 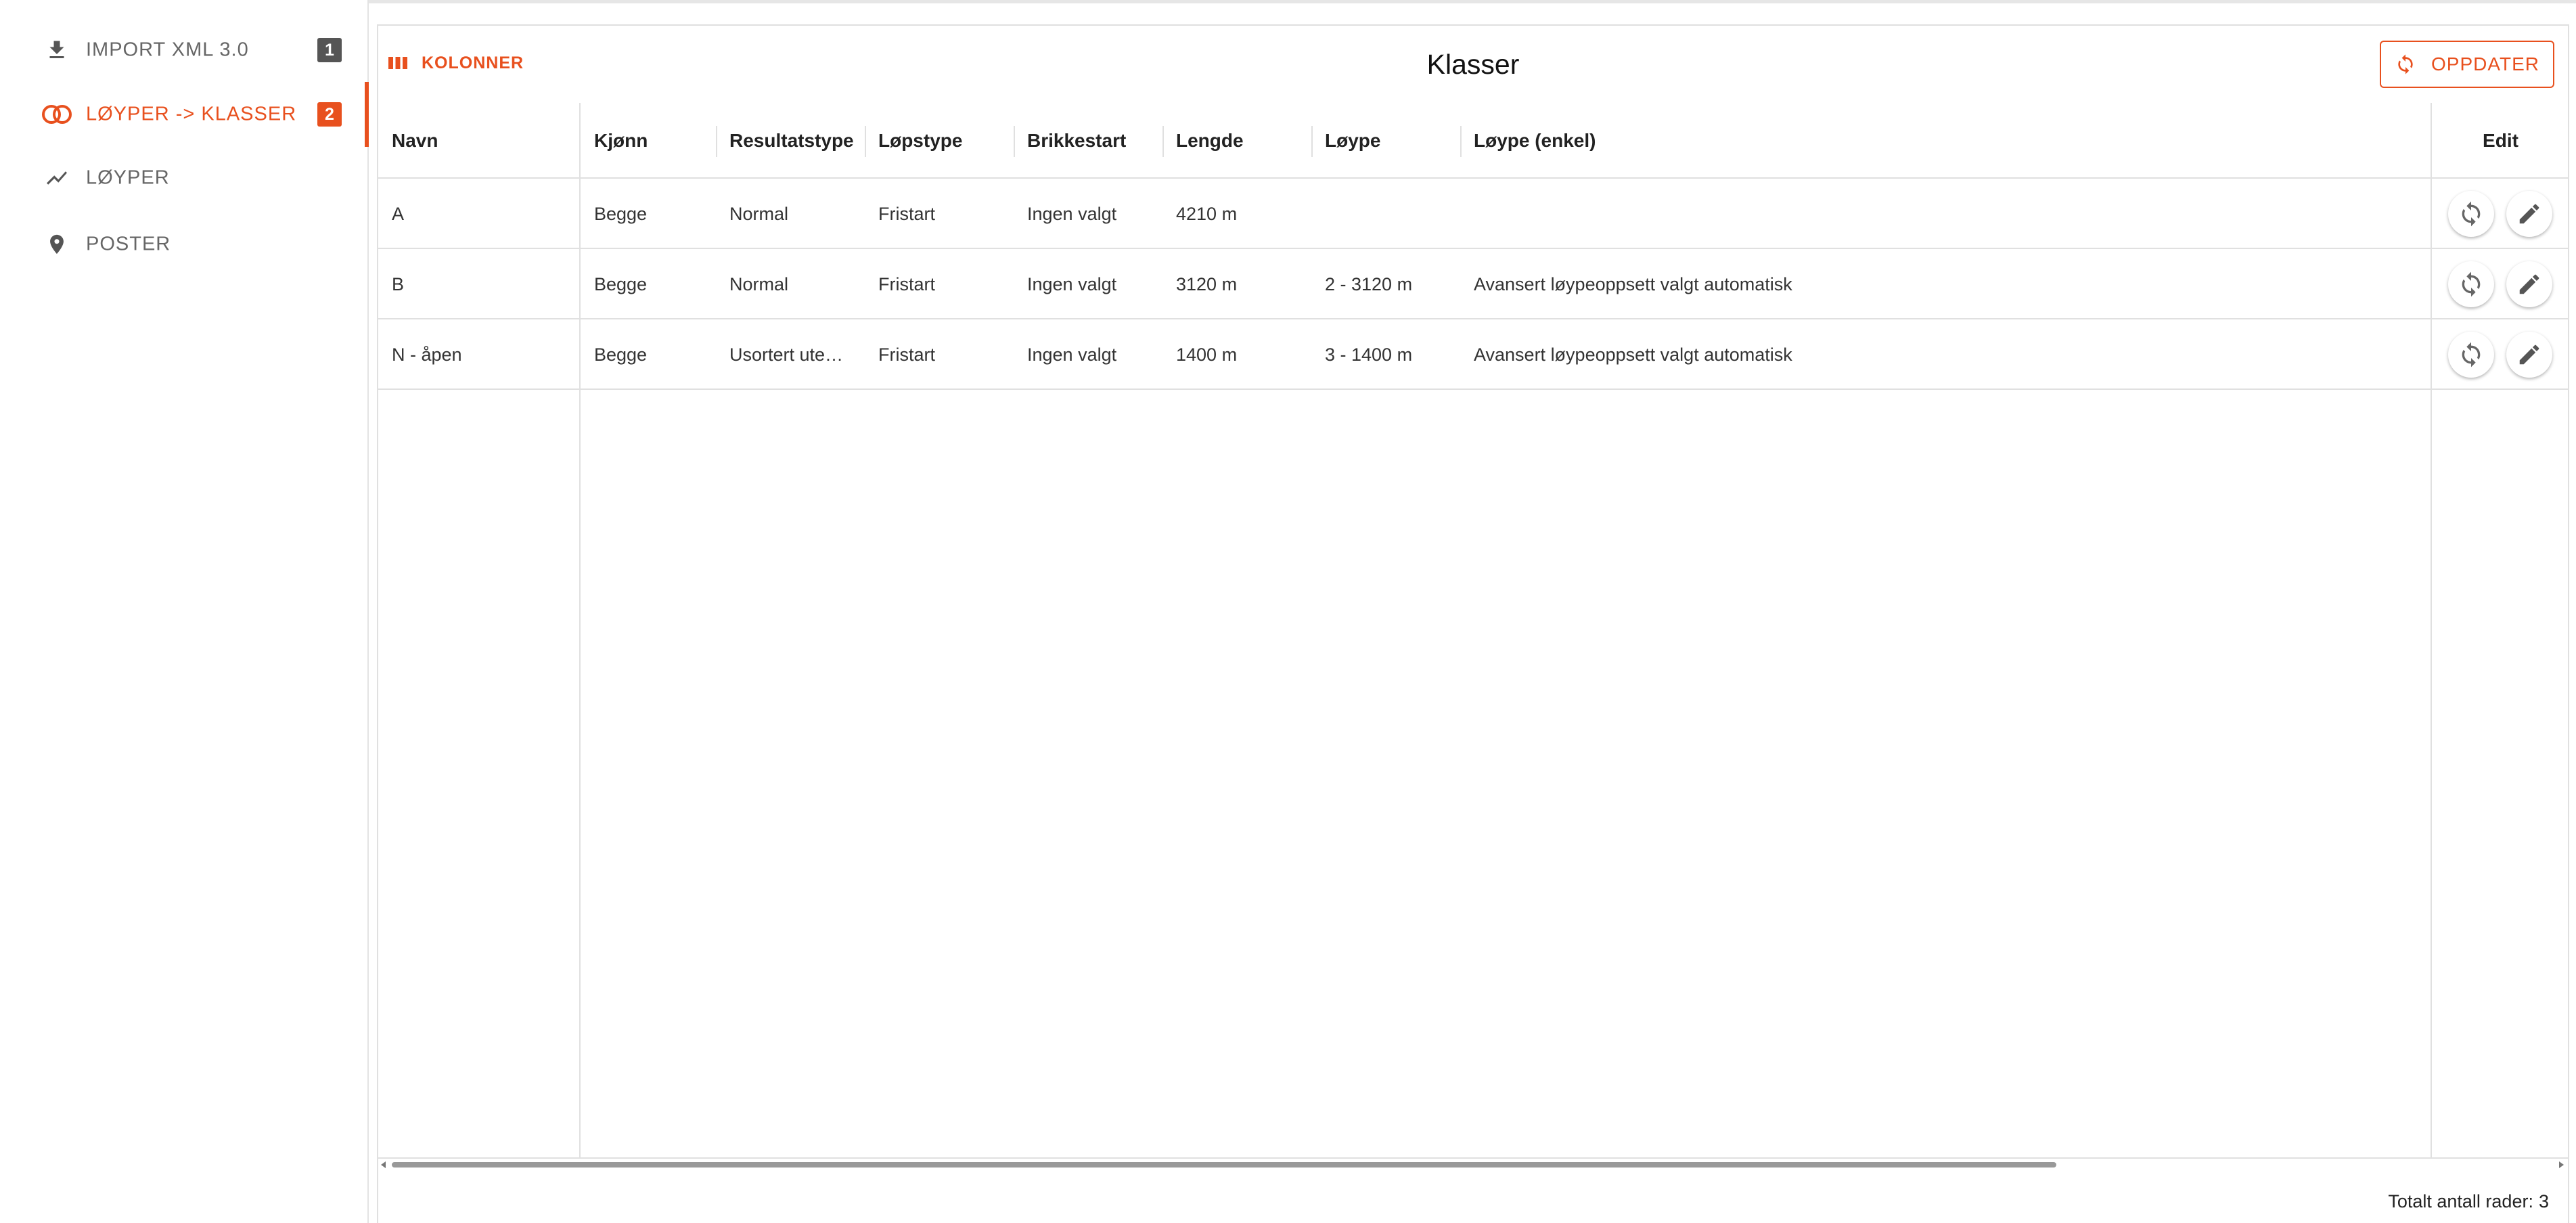 What do you see at coordinates (2460, 1201) in the screenshot?
I see `row-count-label: Totalt antall rader:` at bounding box center [2460, 1201].